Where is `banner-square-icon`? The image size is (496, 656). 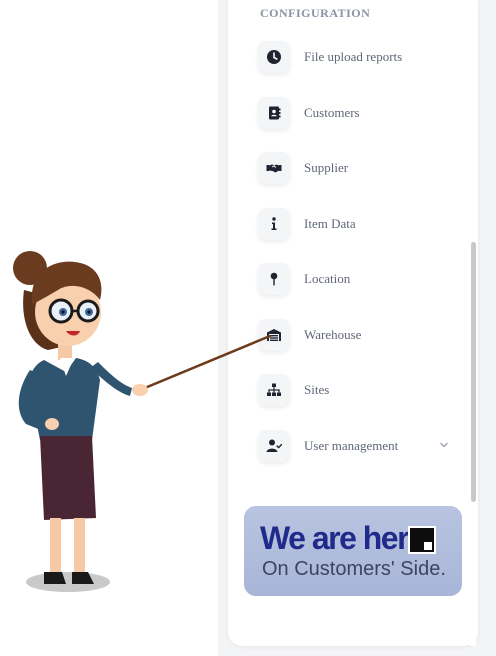
banner-square-icon is located at coordinates (422, 540).